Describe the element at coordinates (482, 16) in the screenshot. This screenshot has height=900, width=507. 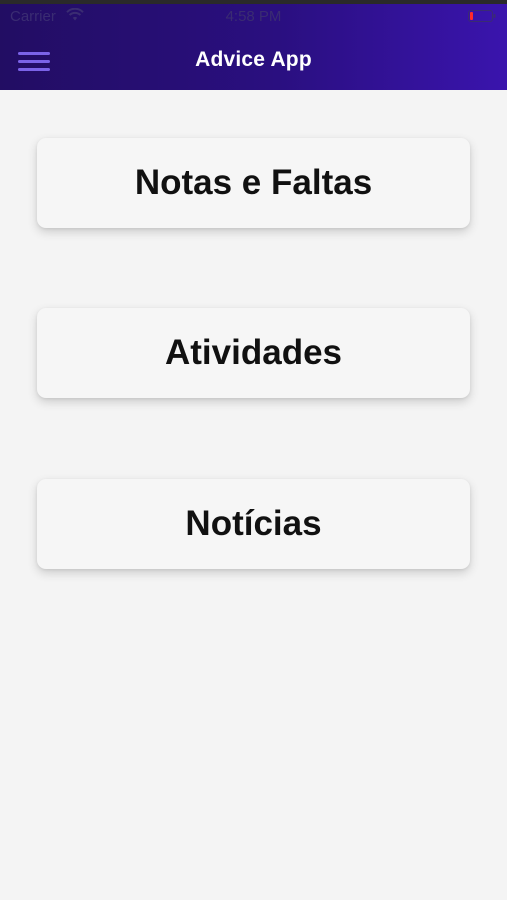
I see `battery-icon` at that location.